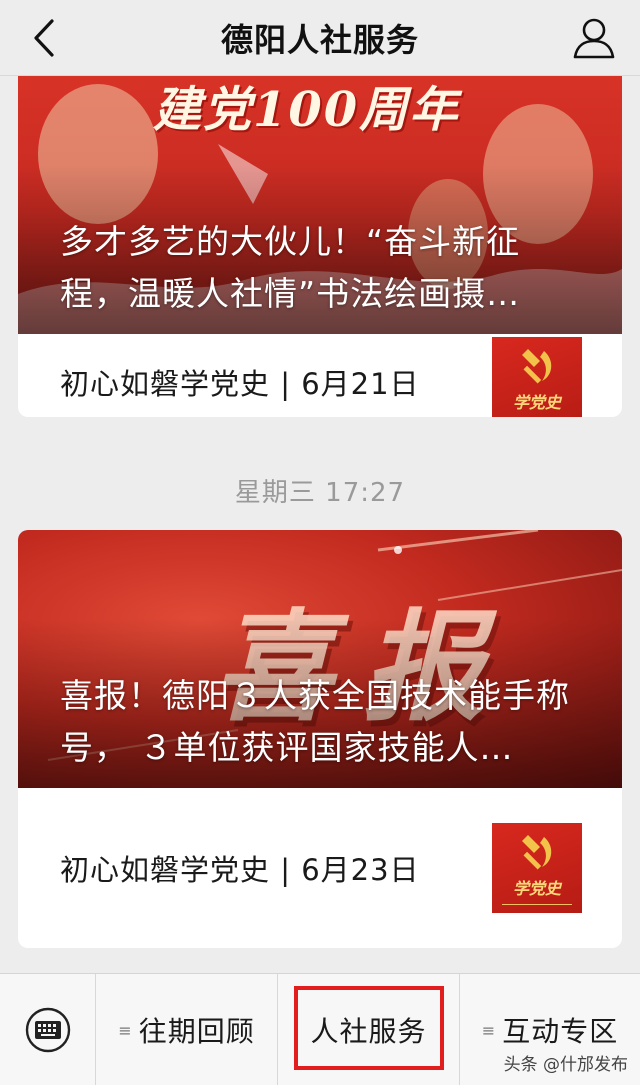  I want to click on menu-item-hr-services: 人社服务, so click(369, 1029).